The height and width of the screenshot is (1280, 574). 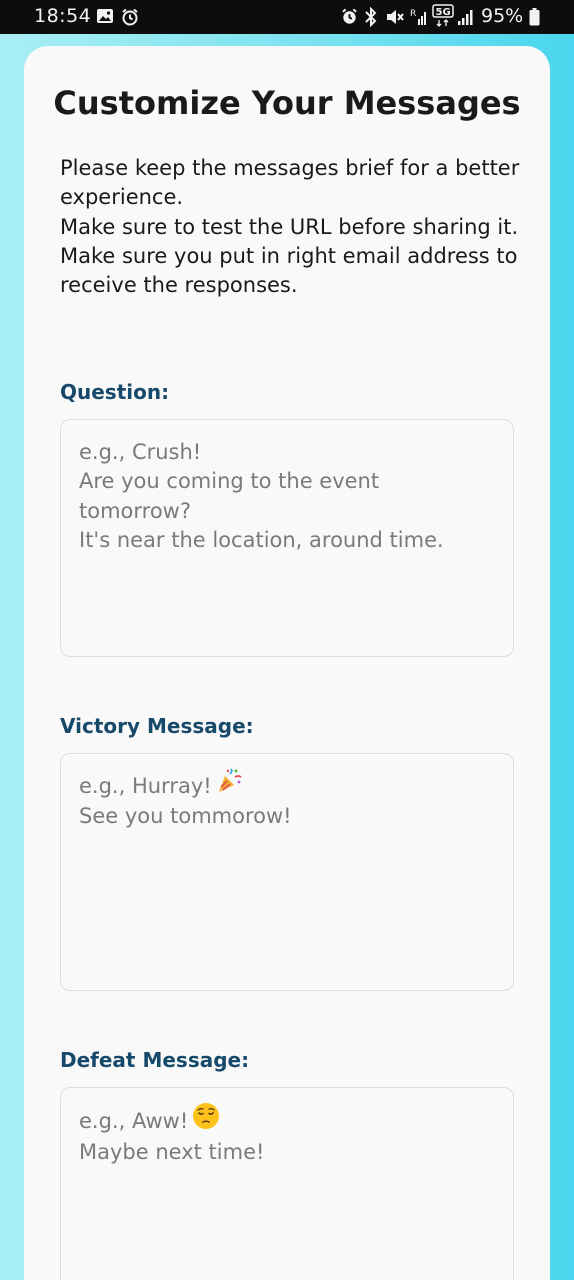 I want to click on placeholder-line: See you tommorow!, so click(x=185, y=816).